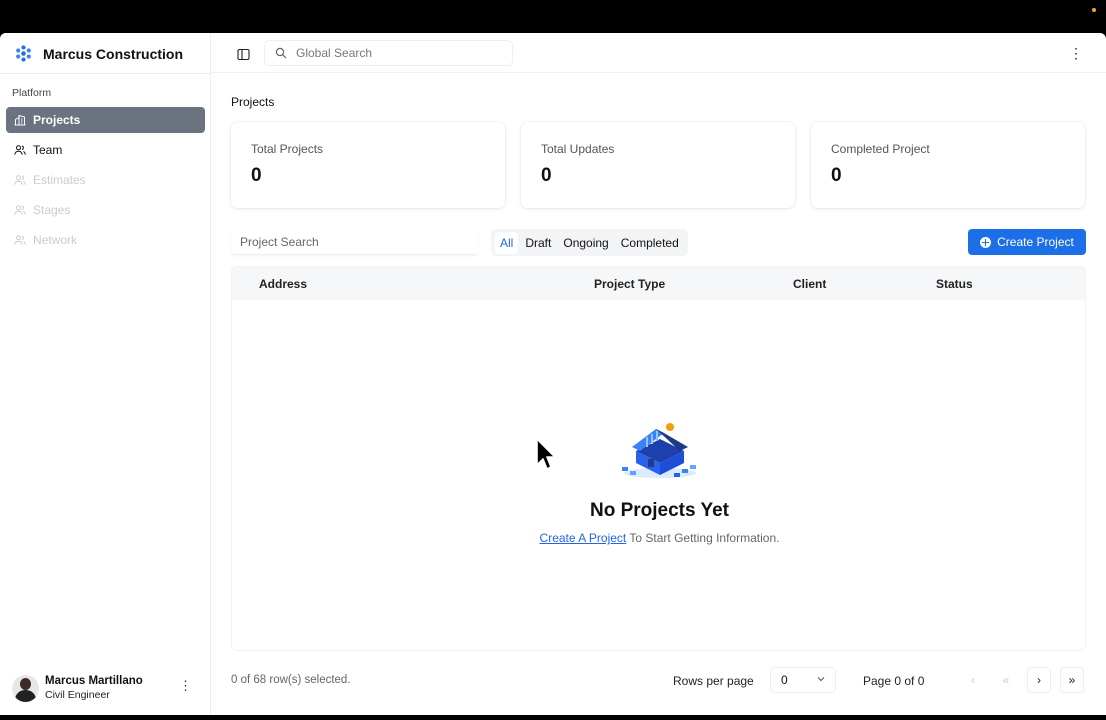 The image size is (1106, 720). I want to click on project-search-input, so click(355, 241).